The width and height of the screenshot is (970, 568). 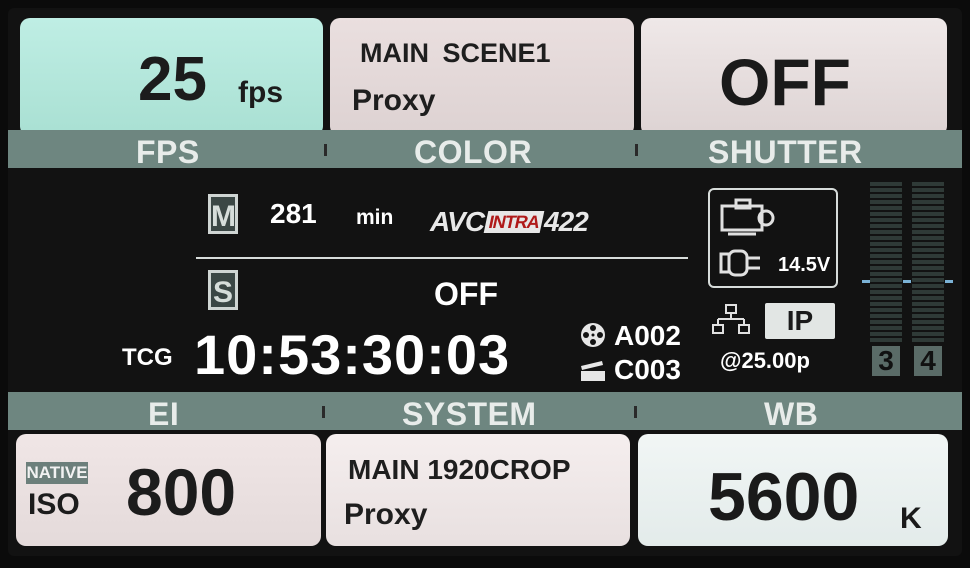 What do you see at coordinates (478, 490) in the screenshot?
I see `system-tile: MAIN 1920CROP Proxy` at bounding box center [478, 490].